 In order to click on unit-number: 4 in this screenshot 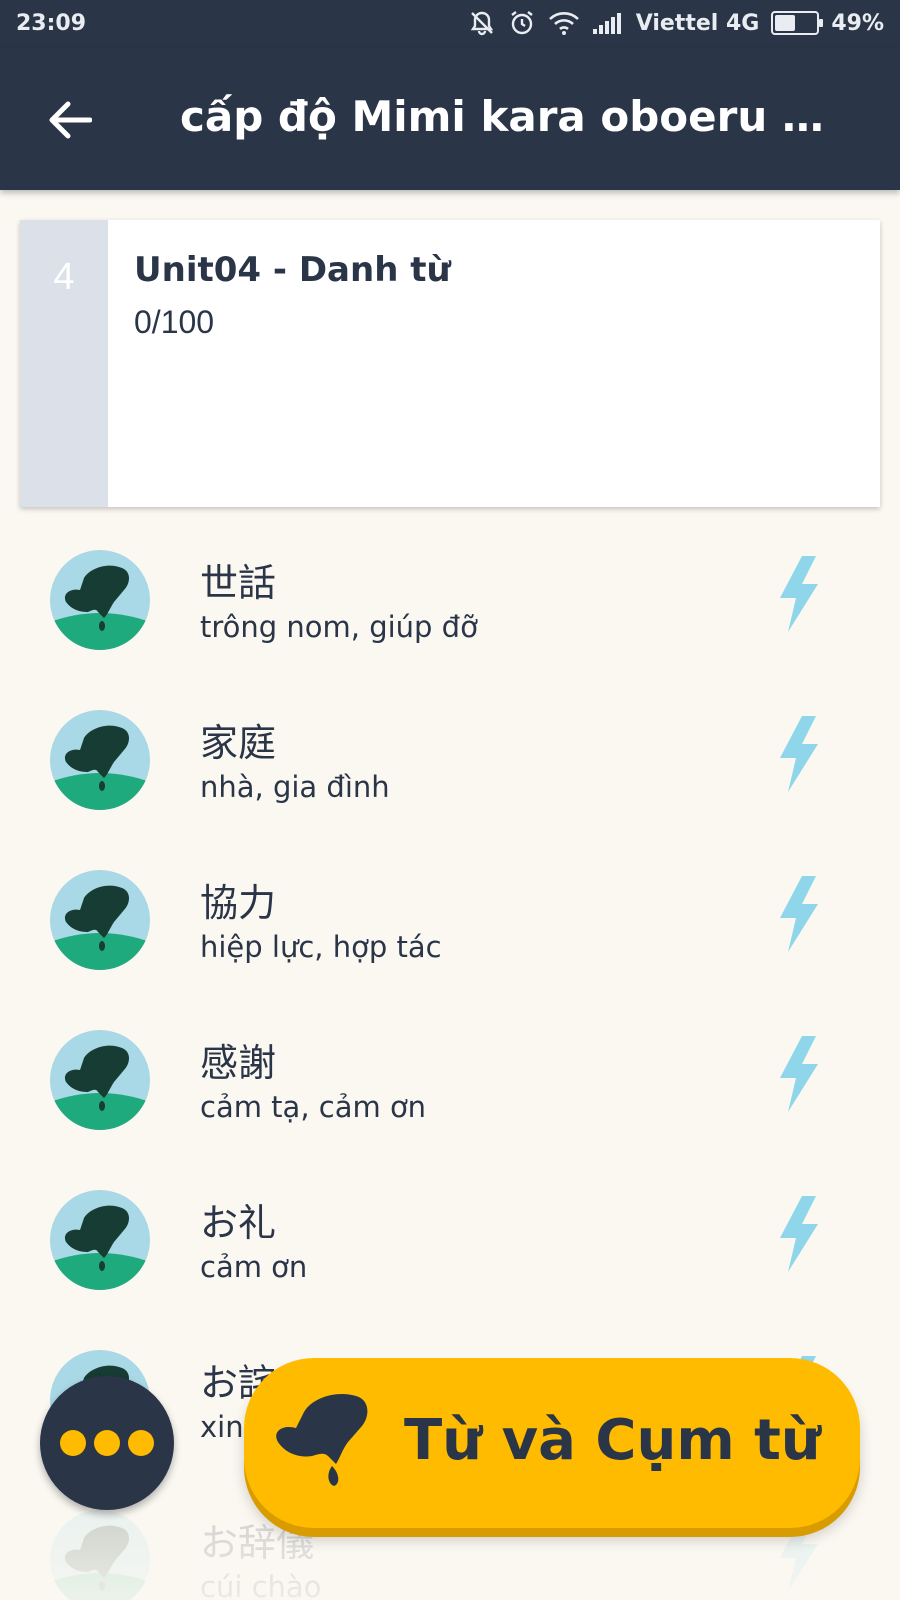, I will do `click(64, 363)`.